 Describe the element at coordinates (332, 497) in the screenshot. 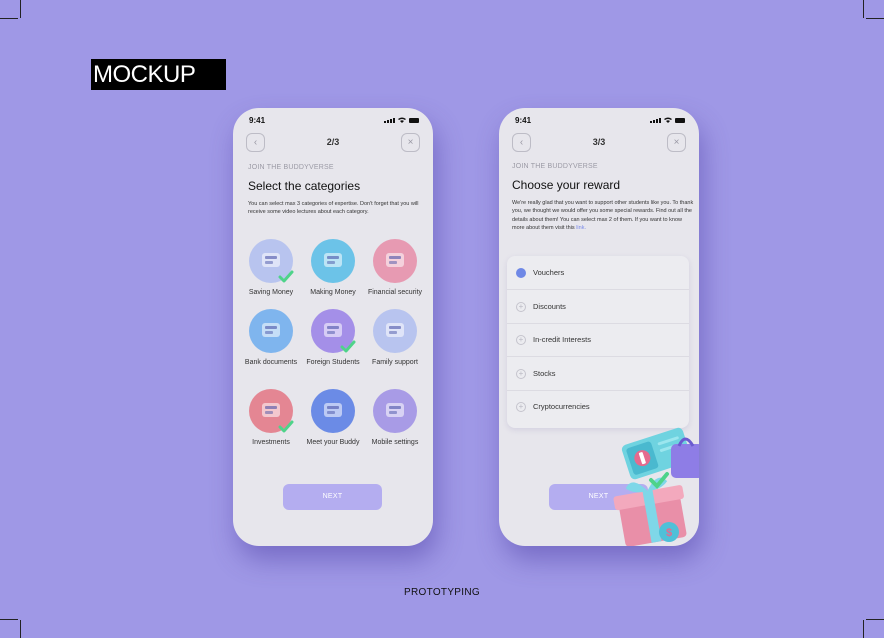

I see `next-button: NEXT` at that location.